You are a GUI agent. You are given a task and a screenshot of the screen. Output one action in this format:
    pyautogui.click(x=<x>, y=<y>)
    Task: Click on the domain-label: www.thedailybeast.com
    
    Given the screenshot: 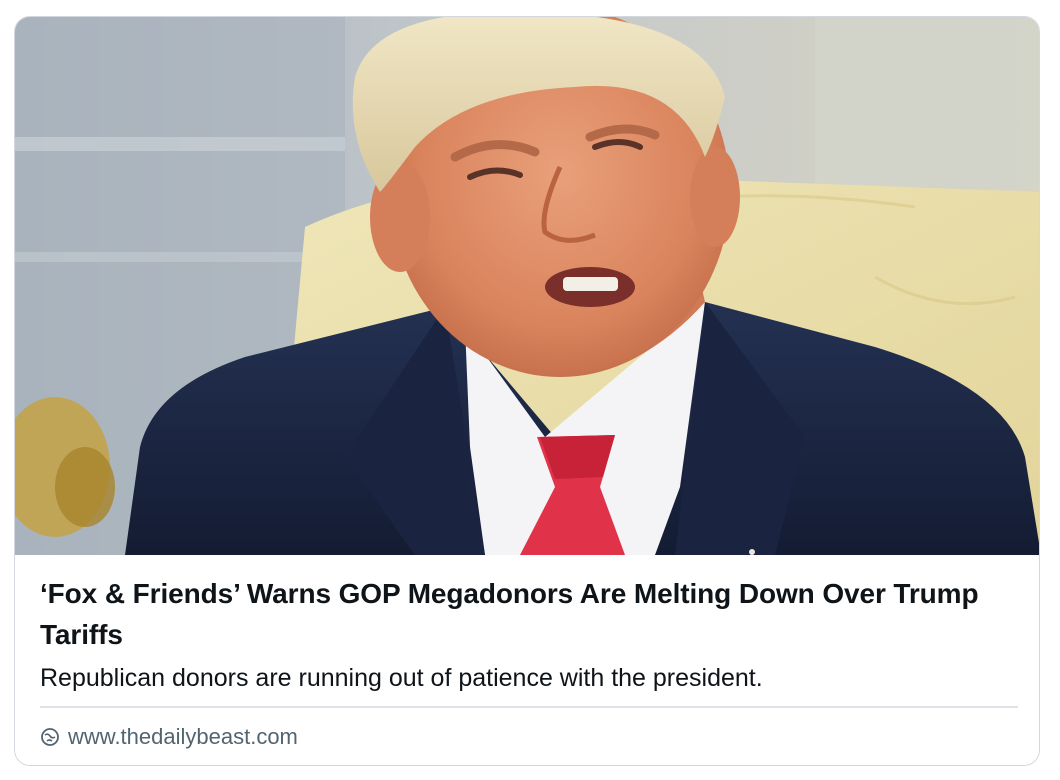 What is the action you would take?
    pyautogui.click(x=183, y=736)
    